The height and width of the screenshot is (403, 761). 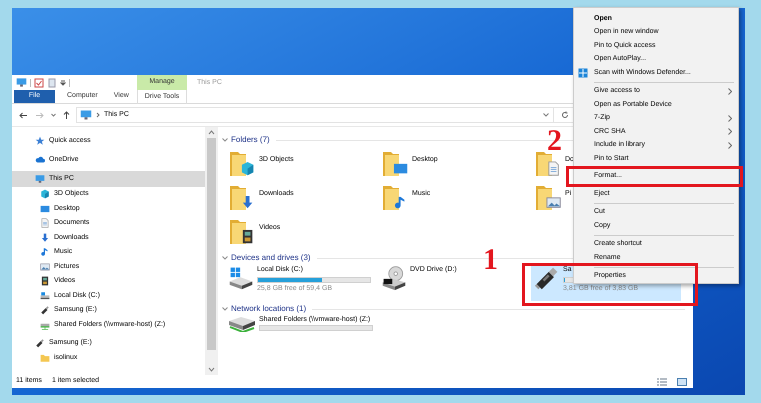 I want to click on step-number: 2, so click(x=554, y=141).